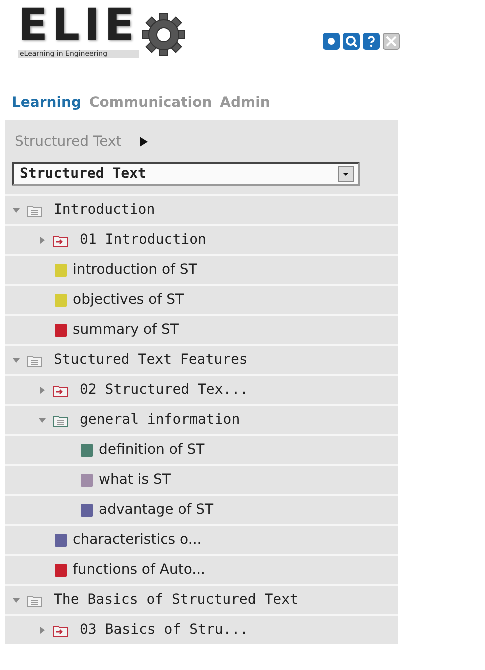 The width and height of the screenshot is (485, 670). I want to click on dropdown-icon, so click(346, 174).